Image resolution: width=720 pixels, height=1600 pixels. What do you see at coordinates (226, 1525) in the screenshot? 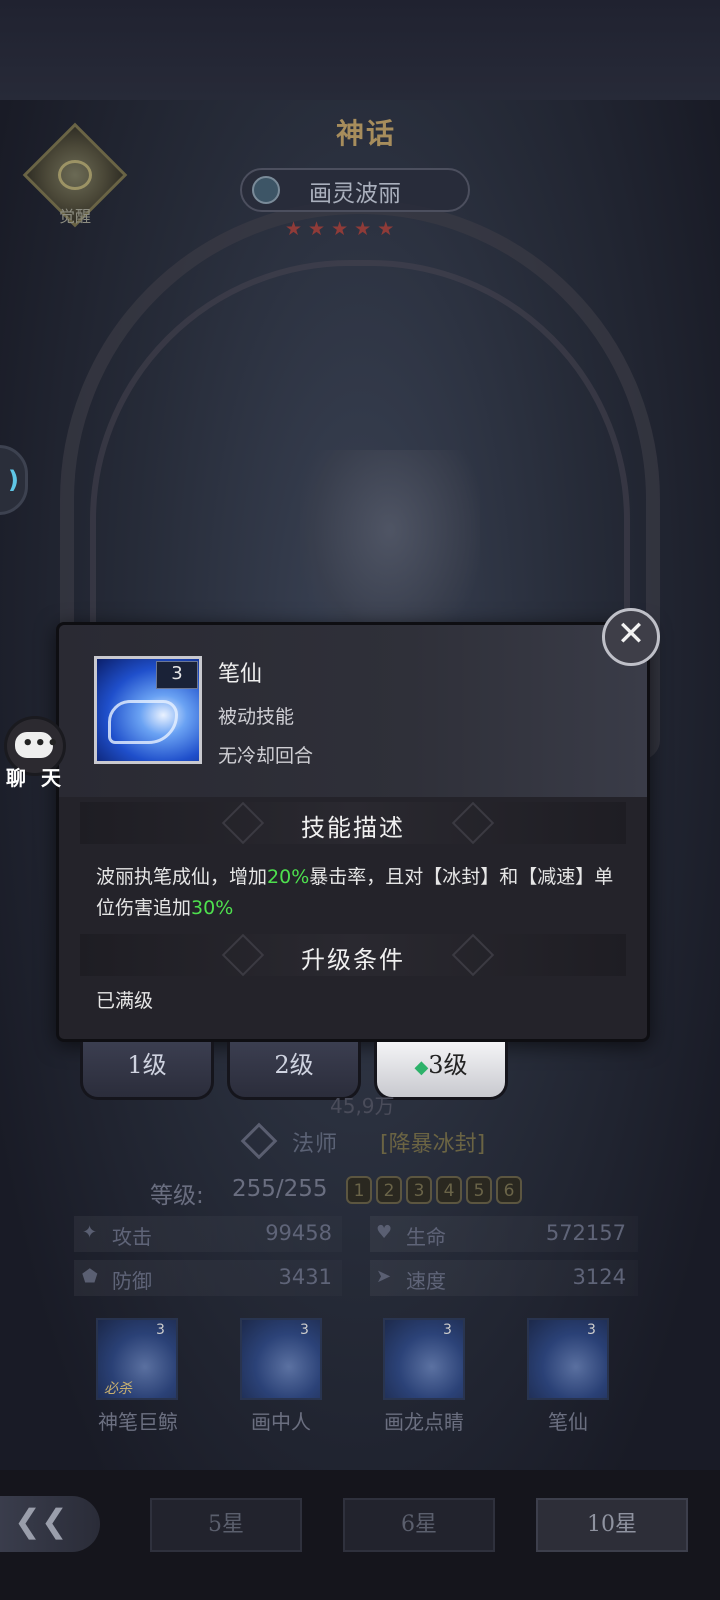
I see `star-tab-5: 5星` at bounding box center [226, 1525].